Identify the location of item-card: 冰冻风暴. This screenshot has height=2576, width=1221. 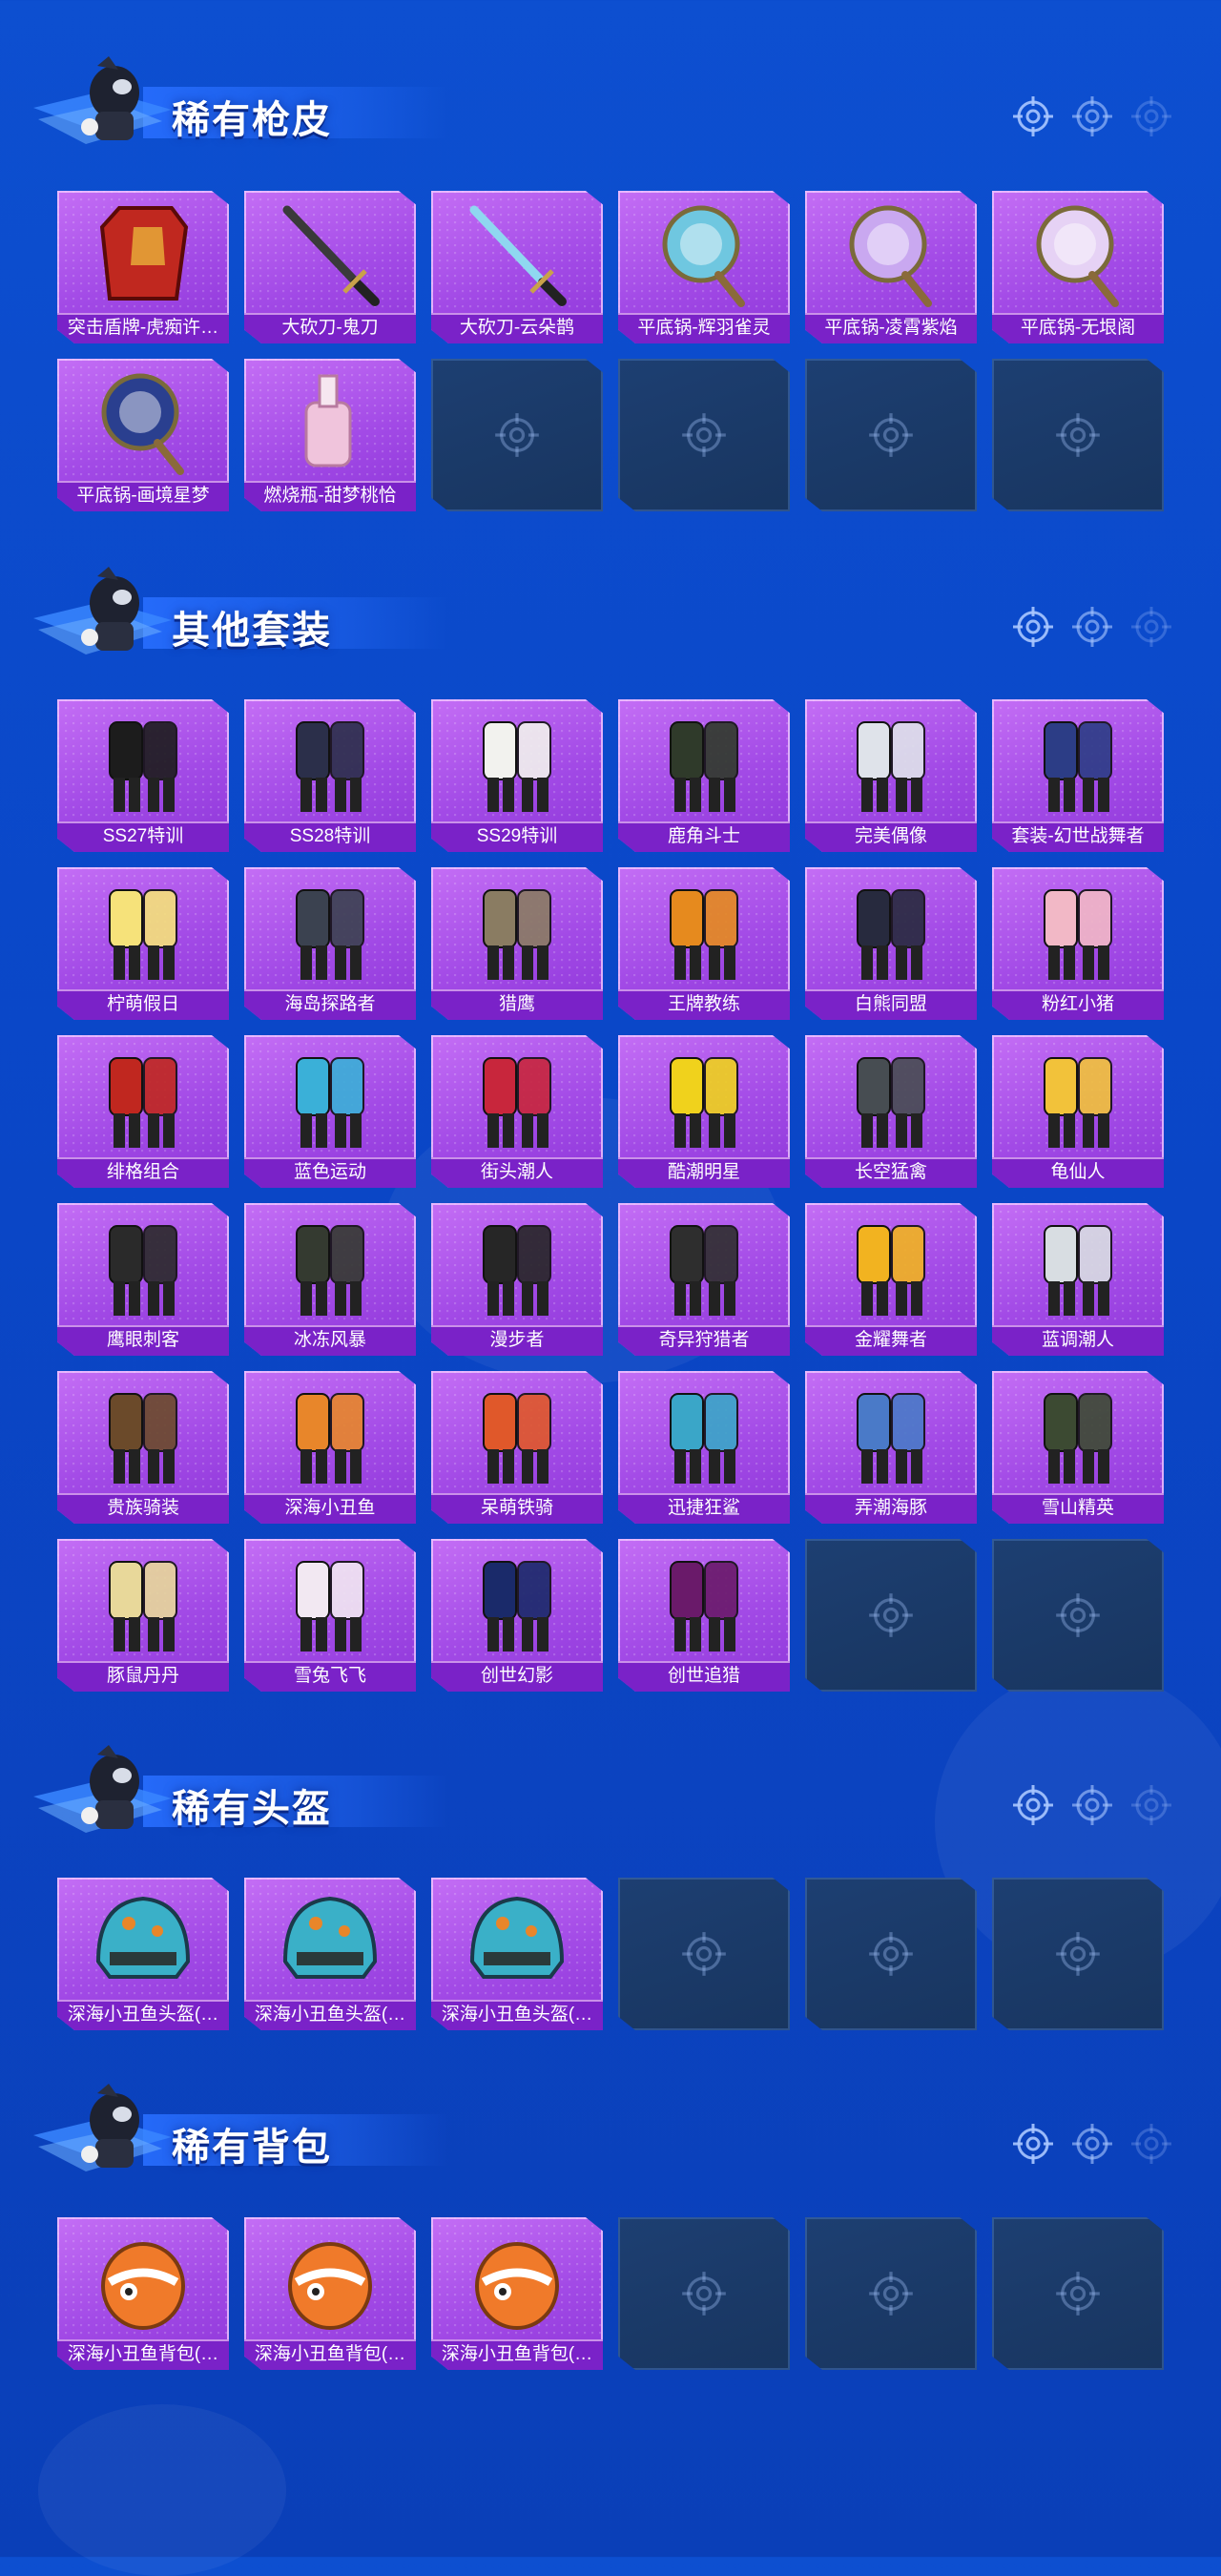
(330, 1279).